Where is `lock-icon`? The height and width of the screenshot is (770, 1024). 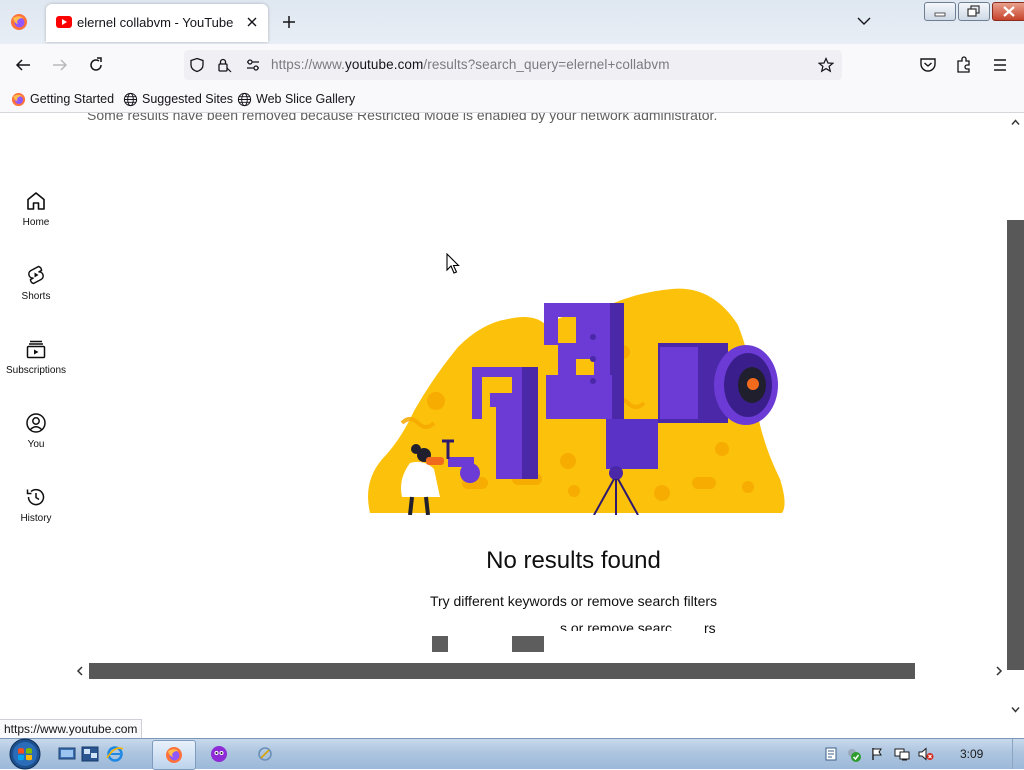
lock-icon is located at coordinates (224, 65).